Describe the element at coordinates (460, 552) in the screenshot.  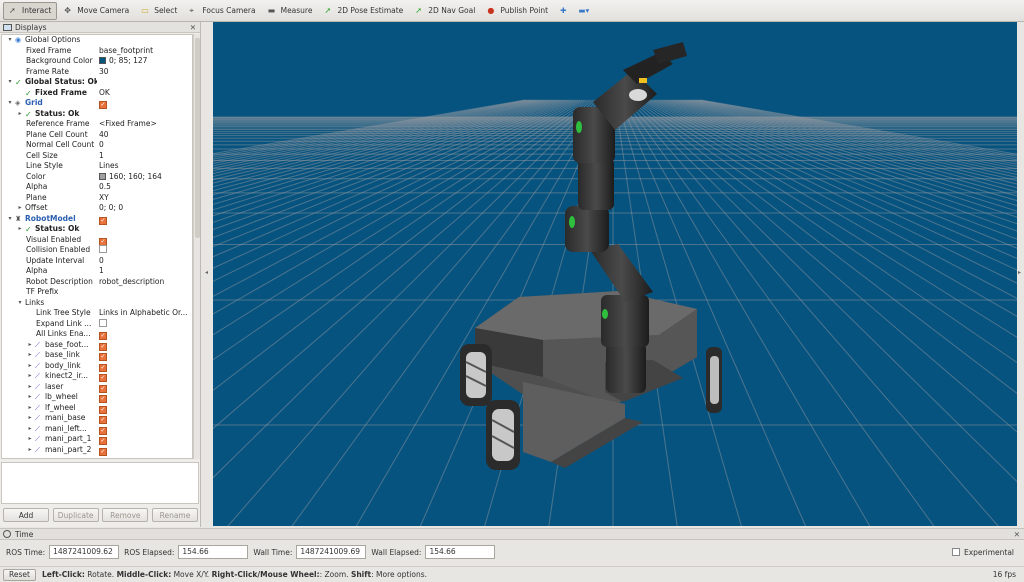
I see `wall-elapsed-field: 154.66` at that location.